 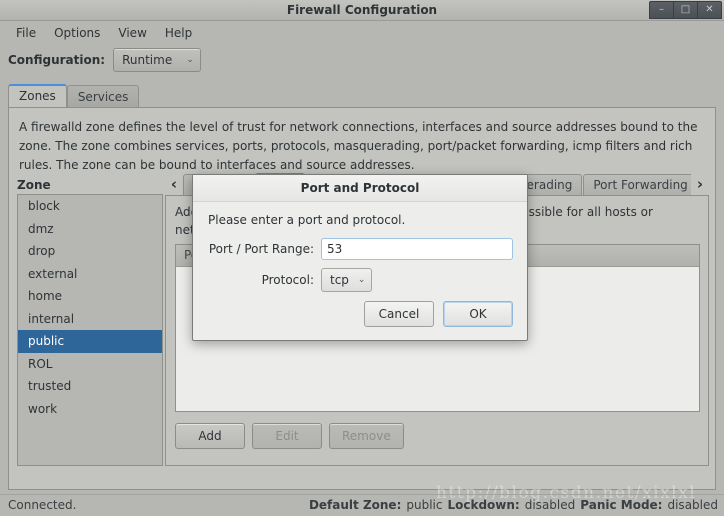 What do you see at coordinates (287, 280) in the screenshot?
I see `protocol-label: Protocol:` at bounding box center [287, 280].